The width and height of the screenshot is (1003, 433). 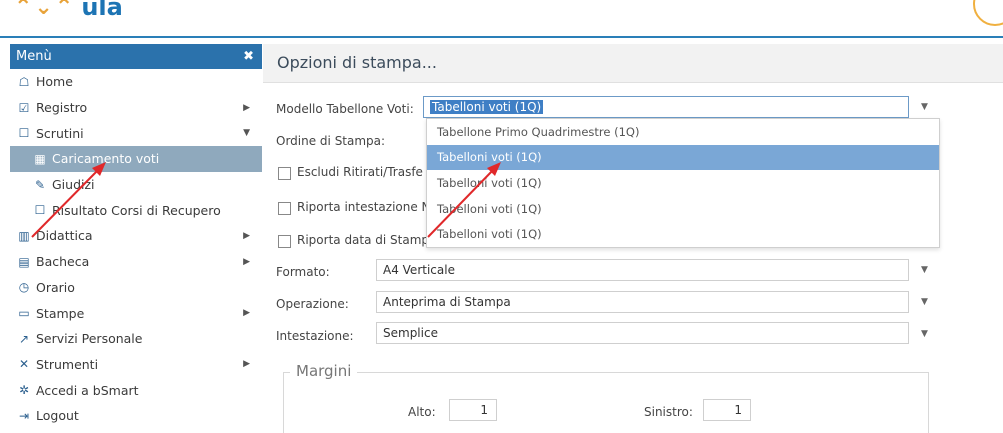 What do you see at coordinates (303, 272) in the screenshot?
I see `formato-label: Formato:` at bounding box center [303, 272].